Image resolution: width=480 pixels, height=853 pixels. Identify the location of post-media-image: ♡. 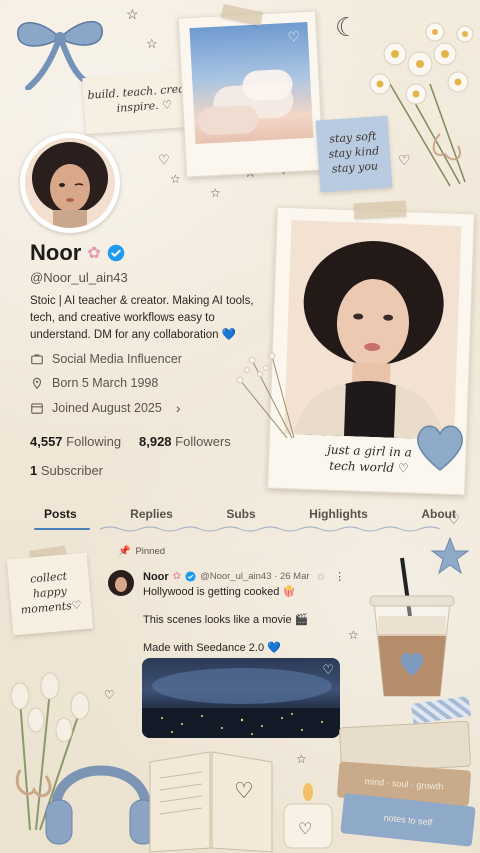
(241, 698).